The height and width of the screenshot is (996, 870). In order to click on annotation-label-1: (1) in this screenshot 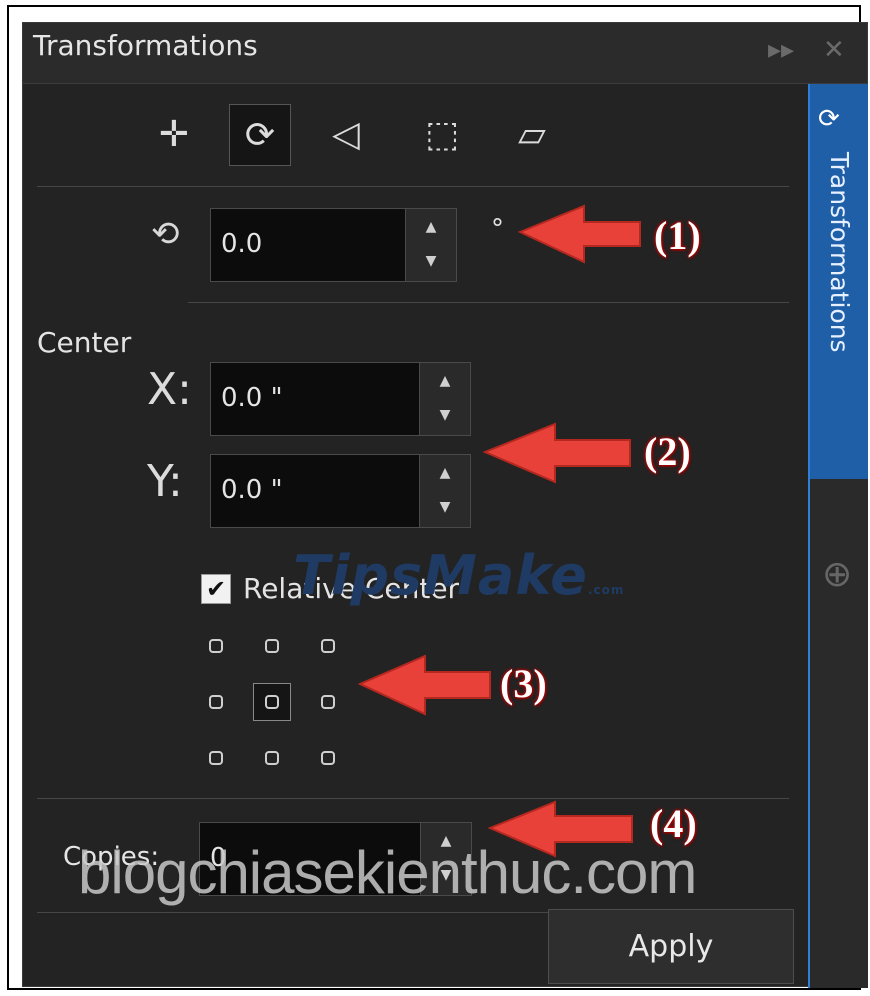, I will do `click(677, 235)`.